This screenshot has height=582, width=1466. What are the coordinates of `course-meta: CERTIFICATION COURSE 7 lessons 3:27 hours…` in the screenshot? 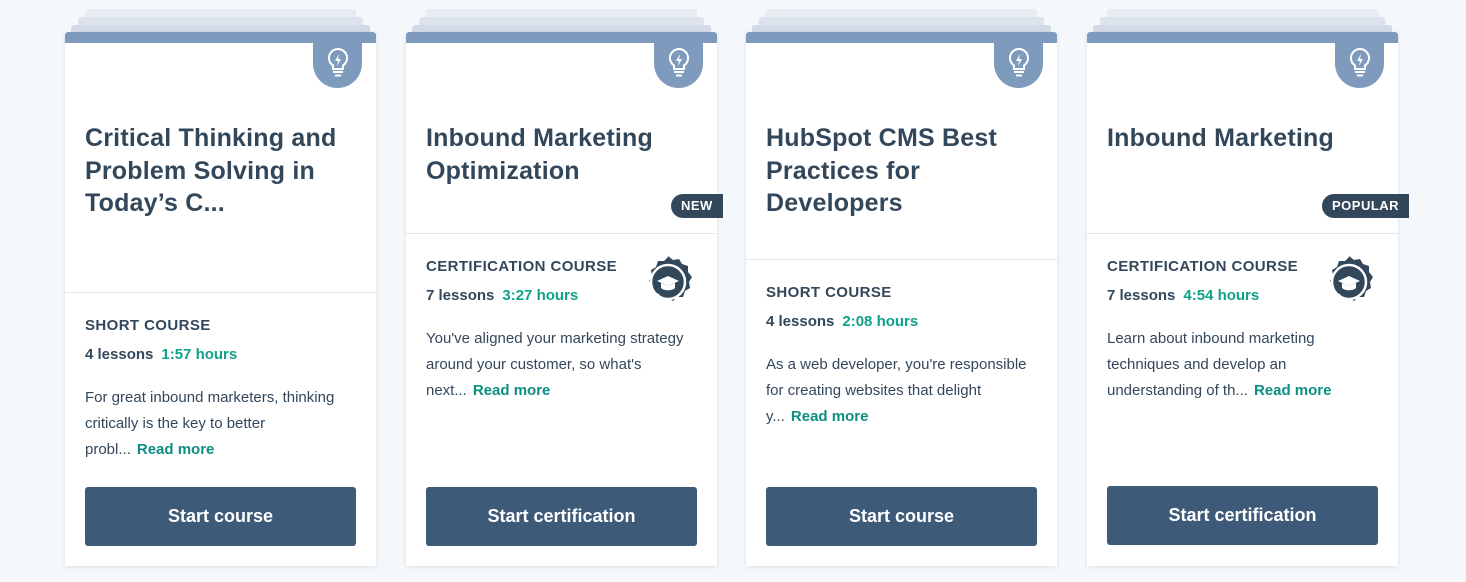 It's located at (566, 331).